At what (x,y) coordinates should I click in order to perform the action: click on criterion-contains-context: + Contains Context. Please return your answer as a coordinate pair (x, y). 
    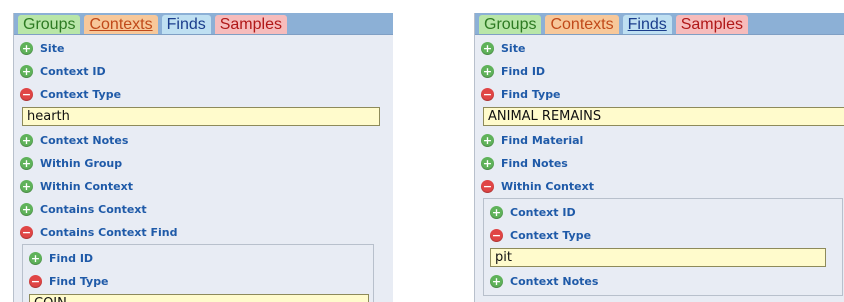
    Looking at the image, I should click on (206, 209).